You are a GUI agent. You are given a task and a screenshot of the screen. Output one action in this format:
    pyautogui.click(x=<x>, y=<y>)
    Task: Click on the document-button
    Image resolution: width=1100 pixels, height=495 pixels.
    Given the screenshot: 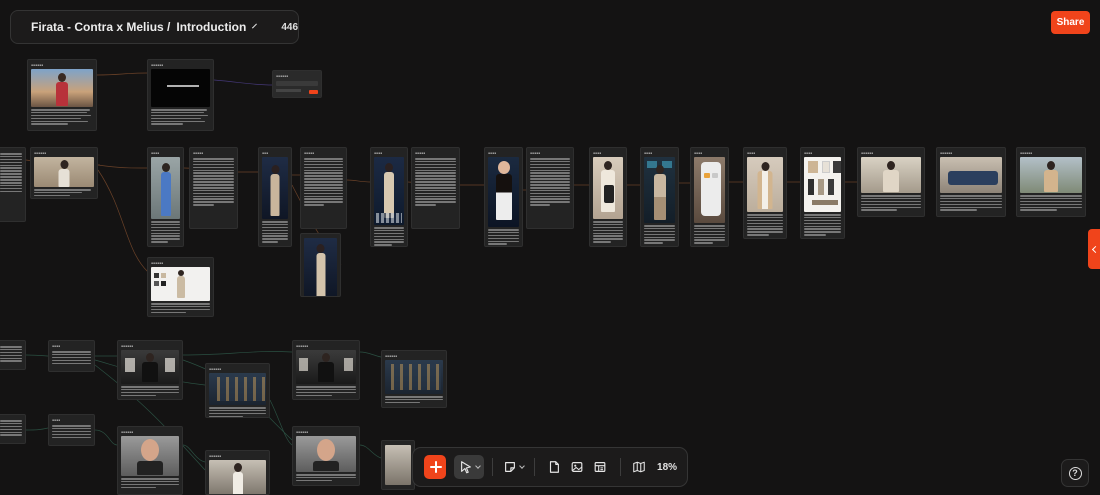 What is the action you would take?
    pyautogui.click(x=553, y=467)
    